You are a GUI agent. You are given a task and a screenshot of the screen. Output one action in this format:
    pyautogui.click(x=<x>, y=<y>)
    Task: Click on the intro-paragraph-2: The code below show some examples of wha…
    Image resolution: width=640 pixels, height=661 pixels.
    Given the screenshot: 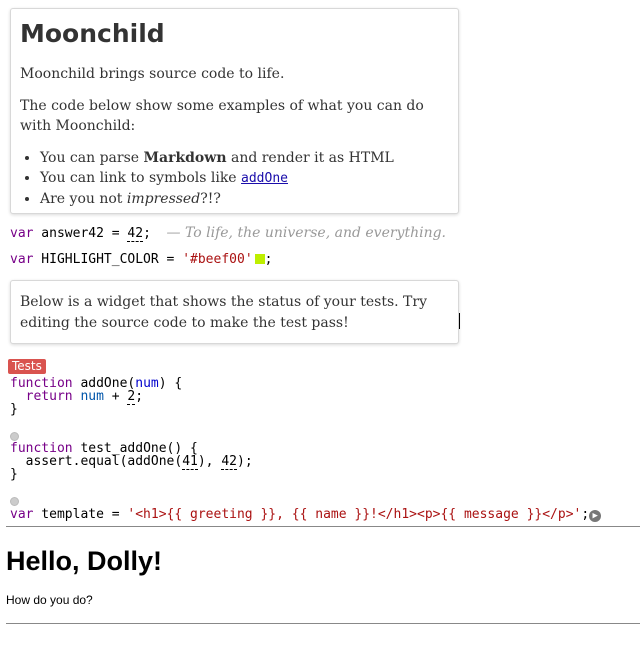 What is the action you would take?
    pyautogui.click(x=222, y=116)
    